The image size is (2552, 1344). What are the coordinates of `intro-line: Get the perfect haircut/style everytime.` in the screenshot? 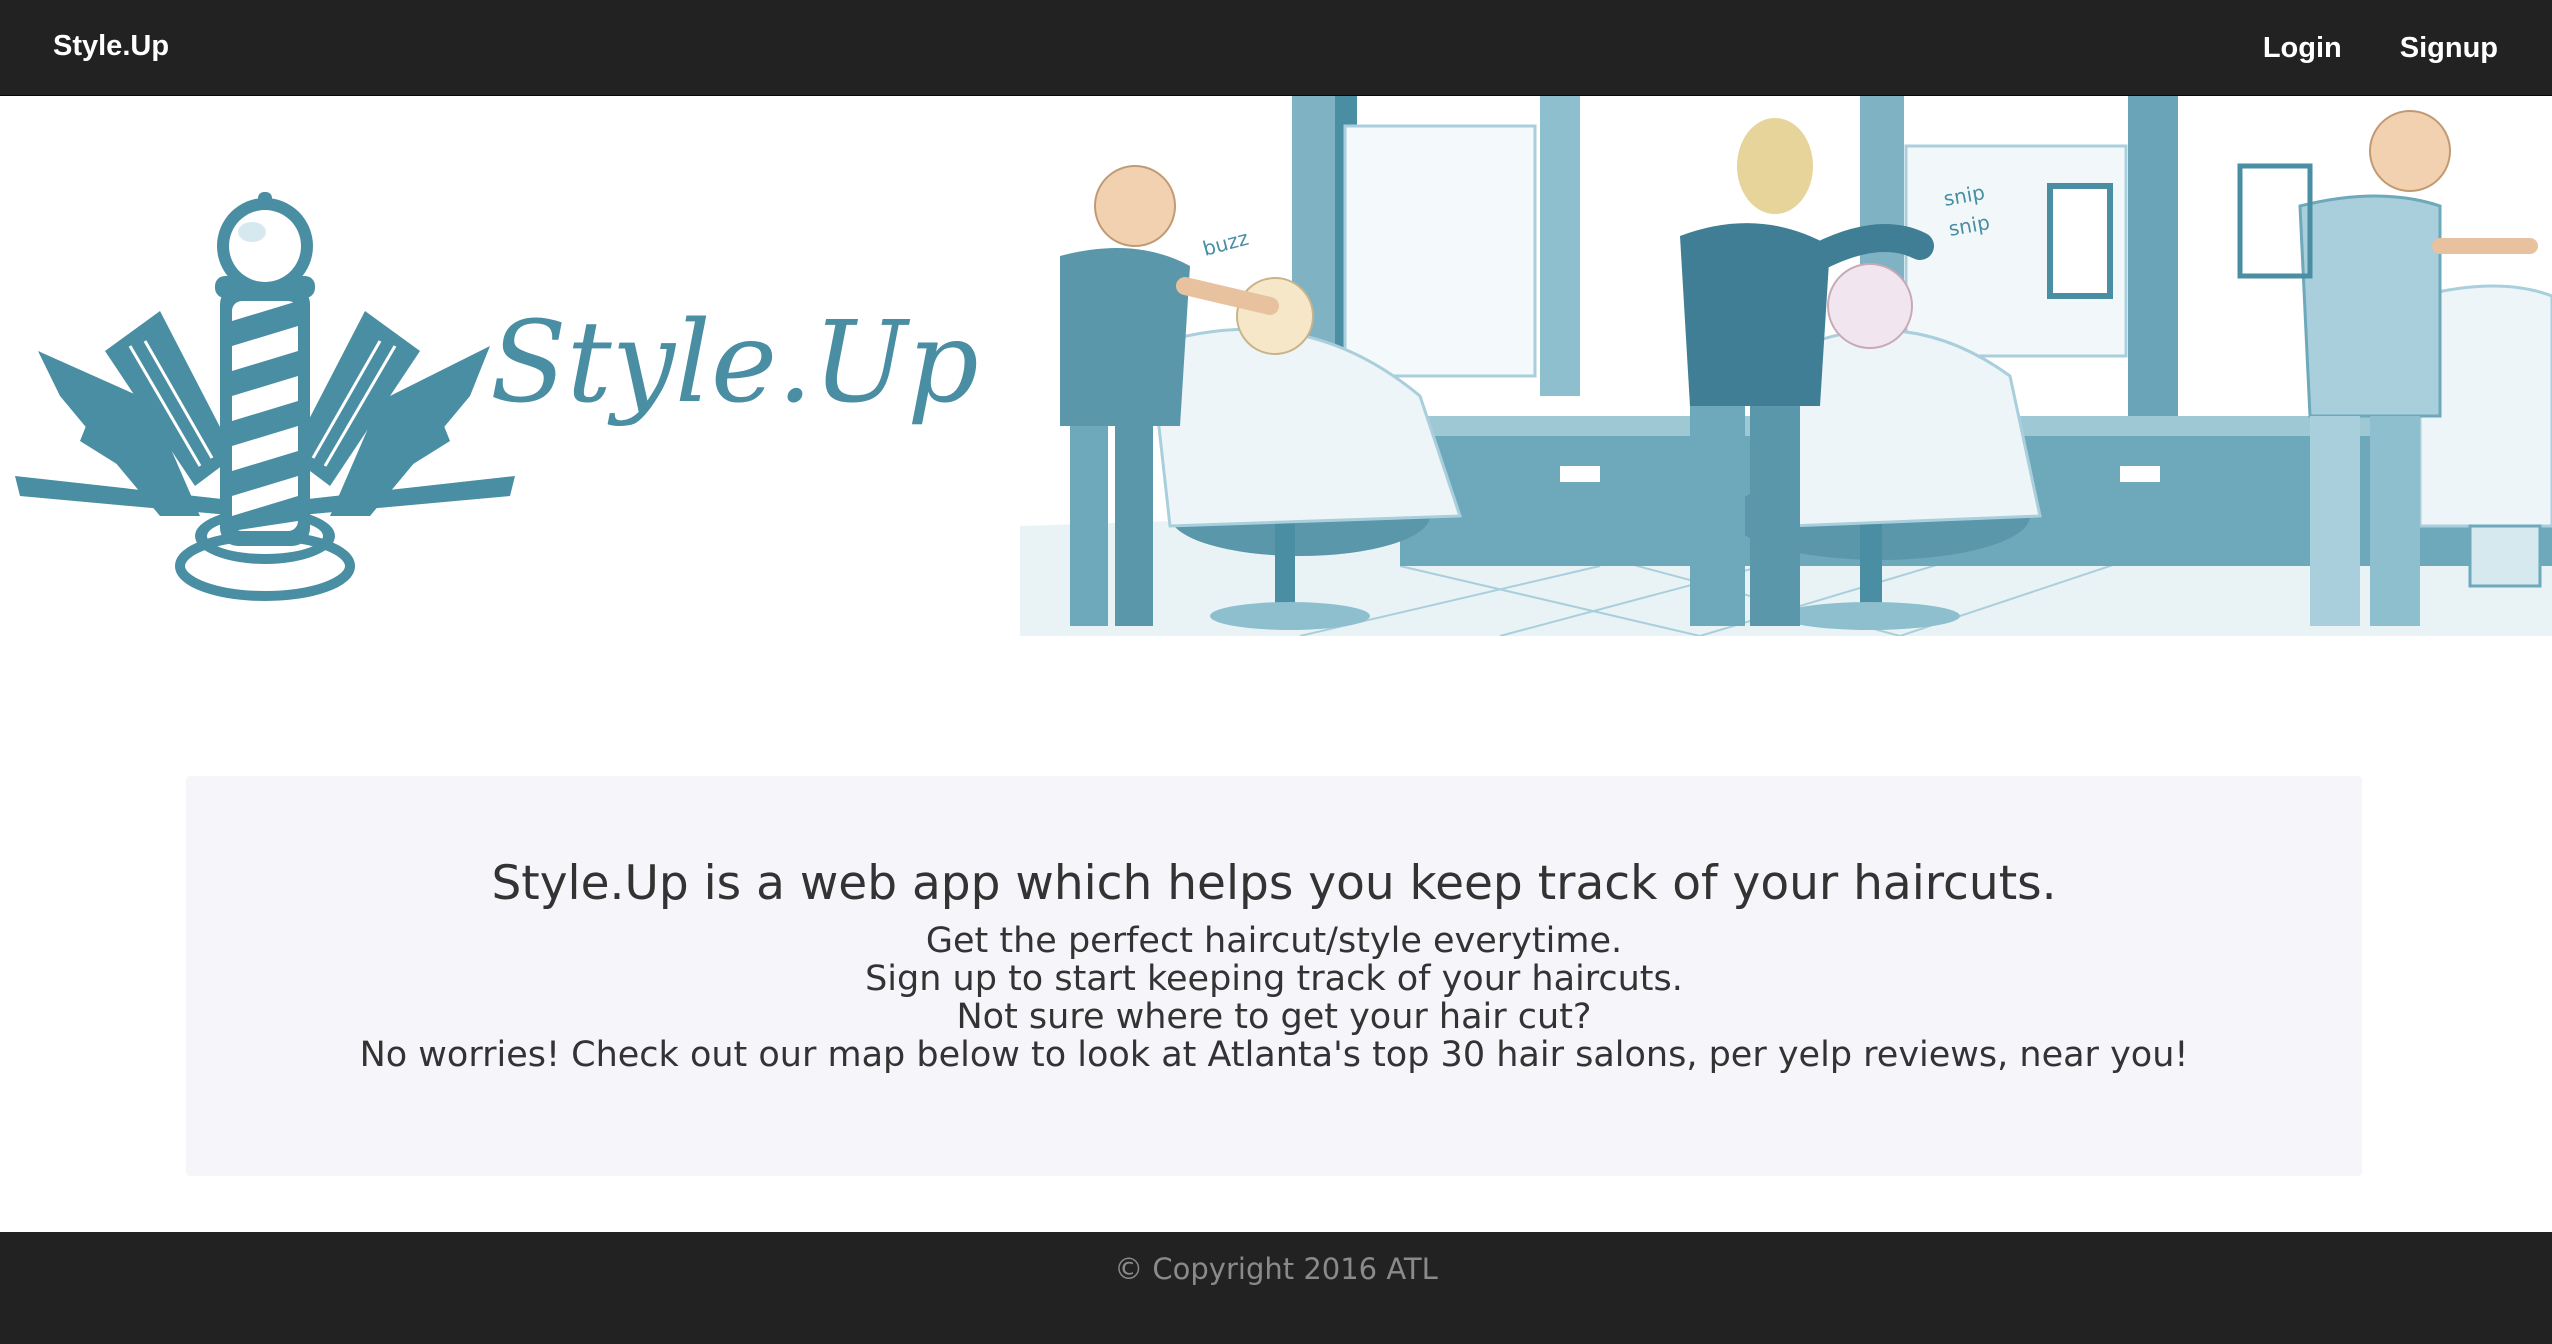 It's located at (1274, 941).